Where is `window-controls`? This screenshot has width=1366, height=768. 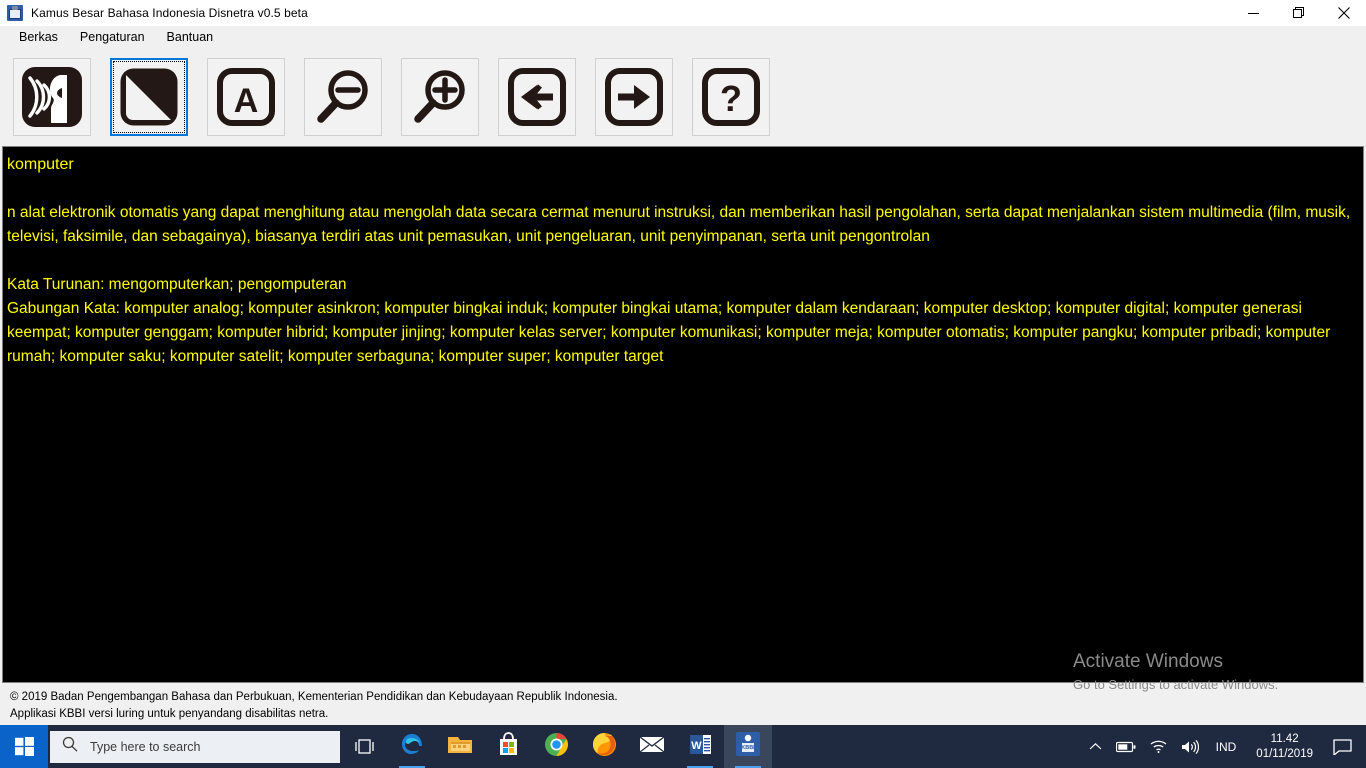 window-controls is located at coordinates (1298, 13).